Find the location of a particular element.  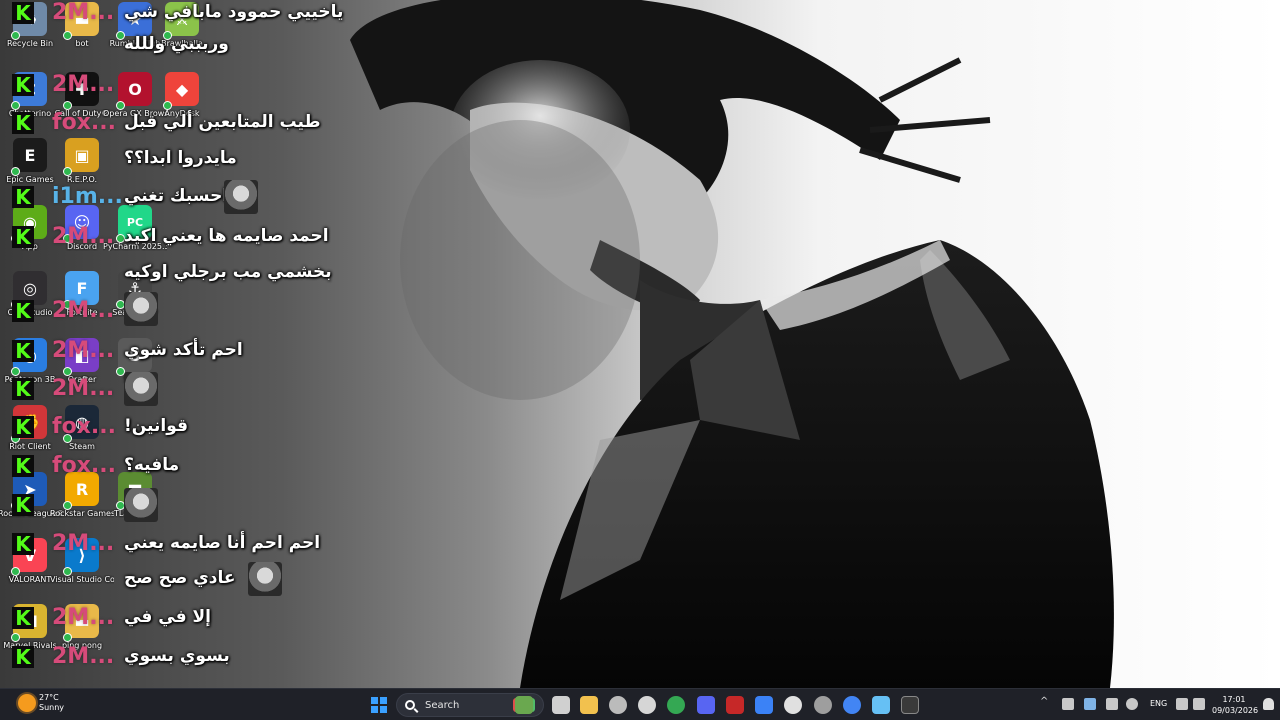

clock: 17:01 09/03/2026 is located at coordinates (1235, 705).